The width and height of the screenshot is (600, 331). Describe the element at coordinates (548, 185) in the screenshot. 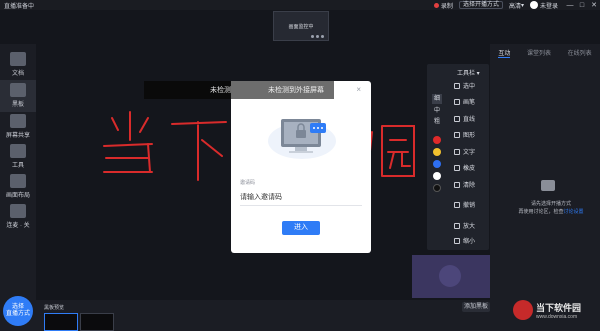

I see `chat-bubble-icon` at that location.